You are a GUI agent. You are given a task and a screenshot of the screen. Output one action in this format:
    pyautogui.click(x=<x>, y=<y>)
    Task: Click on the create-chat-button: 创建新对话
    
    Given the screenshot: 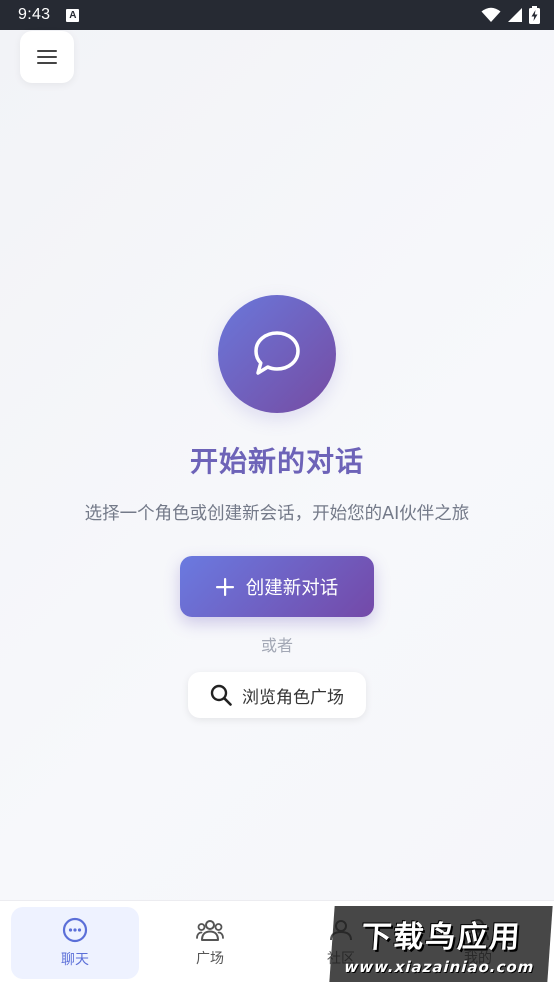 What is the action you would take?
    pyautogui.click(x=277, y=586)
    